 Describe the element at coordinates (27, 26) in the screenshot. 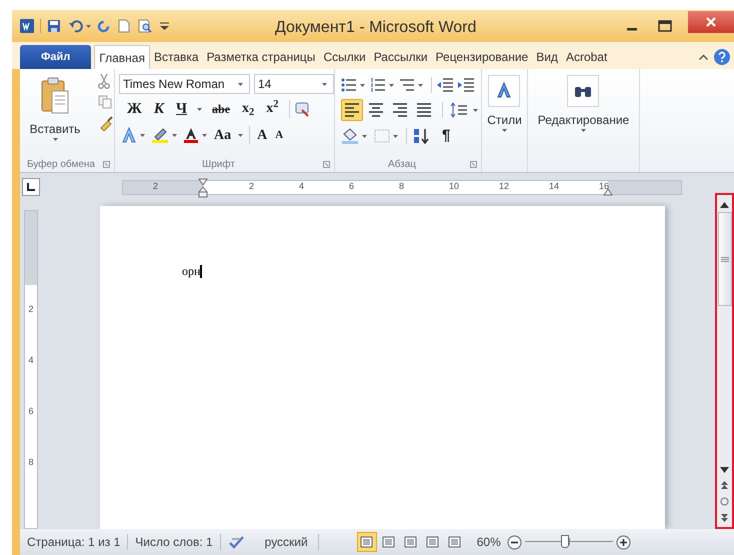

I see `word-logo-icon` at that location.